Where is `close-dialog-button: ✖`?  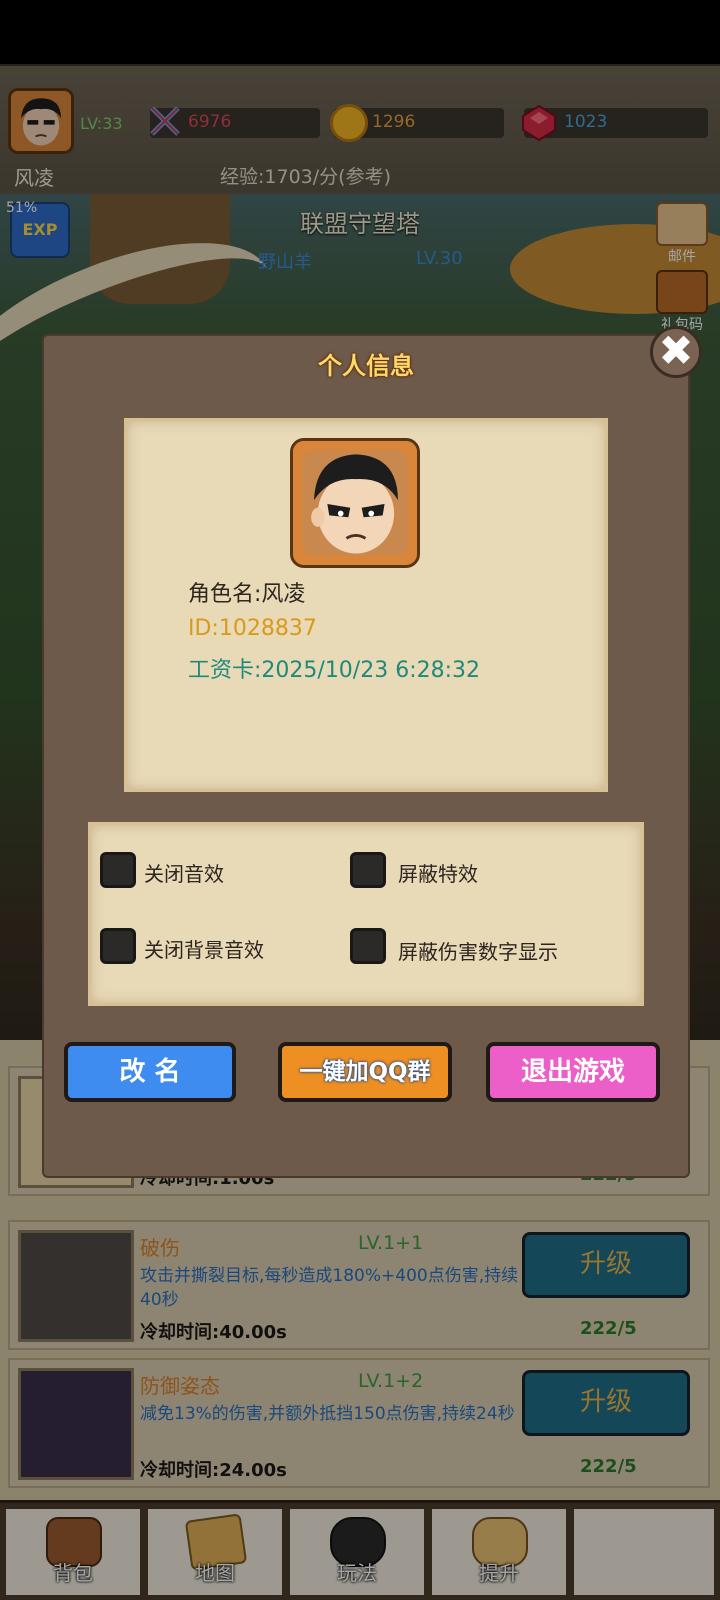 close-dialog-button: ✖ is located at coordinates (676, 352).